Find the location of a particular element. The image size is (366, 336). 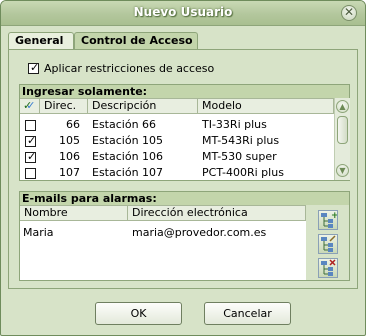

double-check-icon-overlay: ✓ is located at coordinates (31, 105).